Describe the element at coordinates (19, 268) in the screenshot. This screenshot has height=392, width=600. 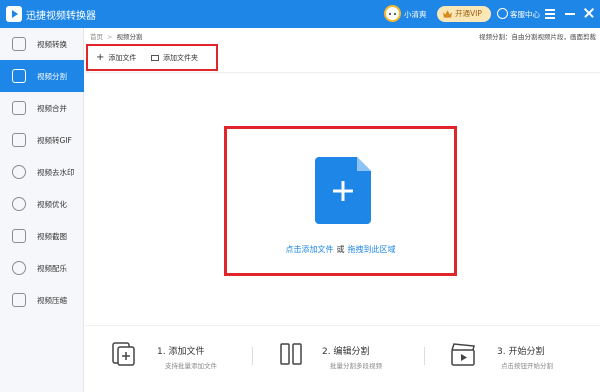
I see `music-icon` at that location.